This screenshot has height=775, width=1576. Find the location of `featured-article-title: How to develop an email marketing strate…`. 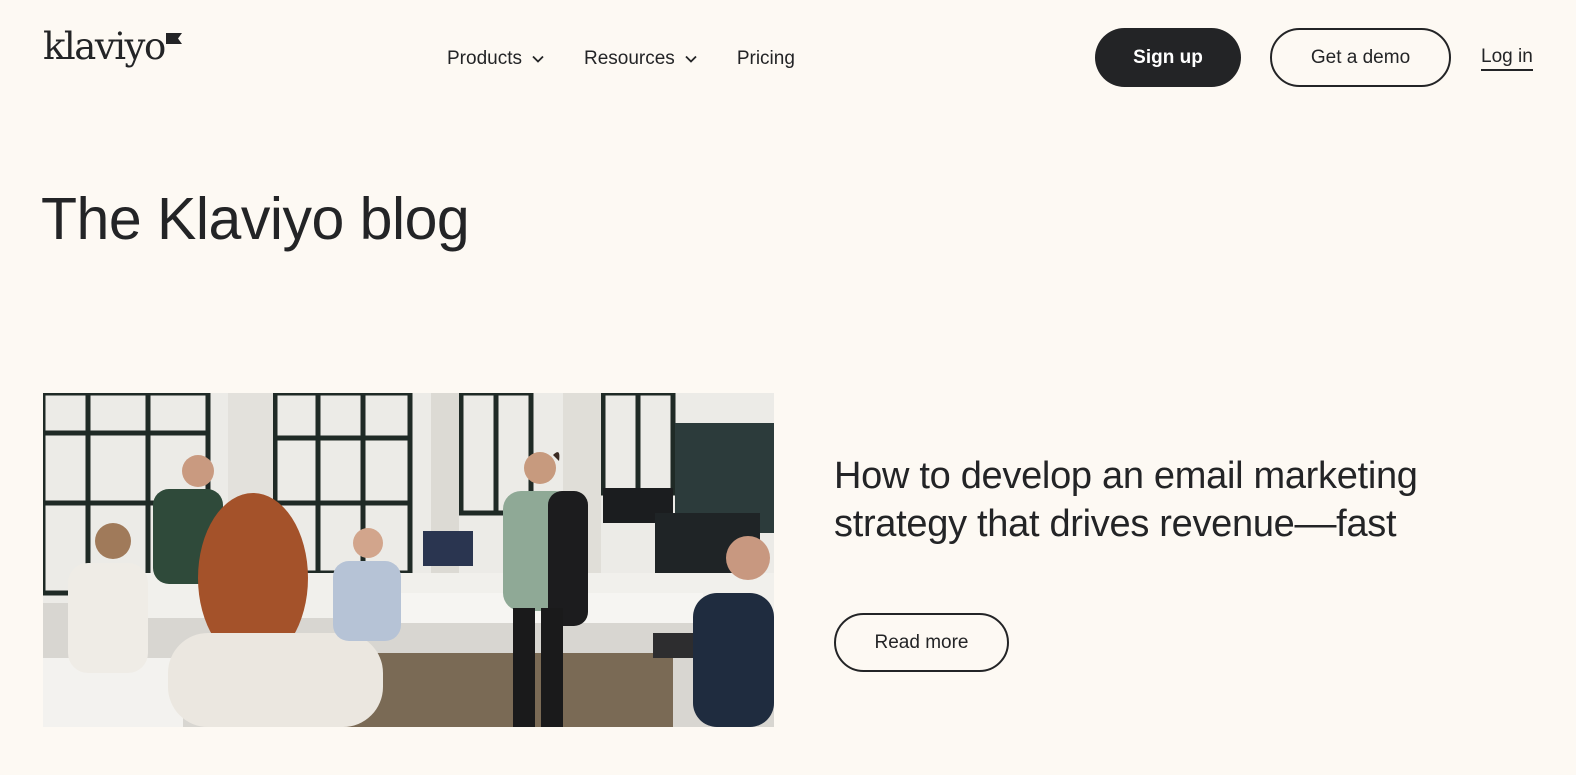

featured-article-title: How to develop an email marketing strate… is located at coordinates (1134, 500).